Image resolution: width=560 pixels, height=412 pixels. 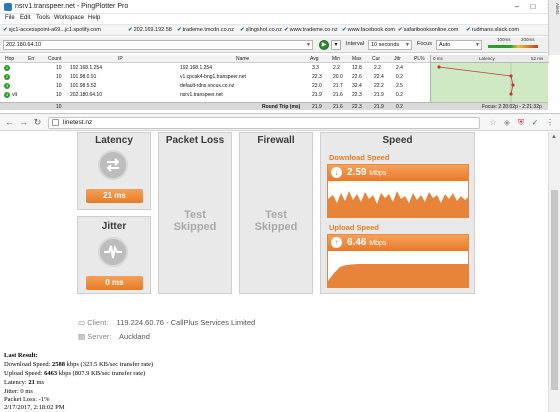 What do you see at coordinates (120, 59) in the screenshot?
I see `col-ip: IP` at bounding box center [120, 59].